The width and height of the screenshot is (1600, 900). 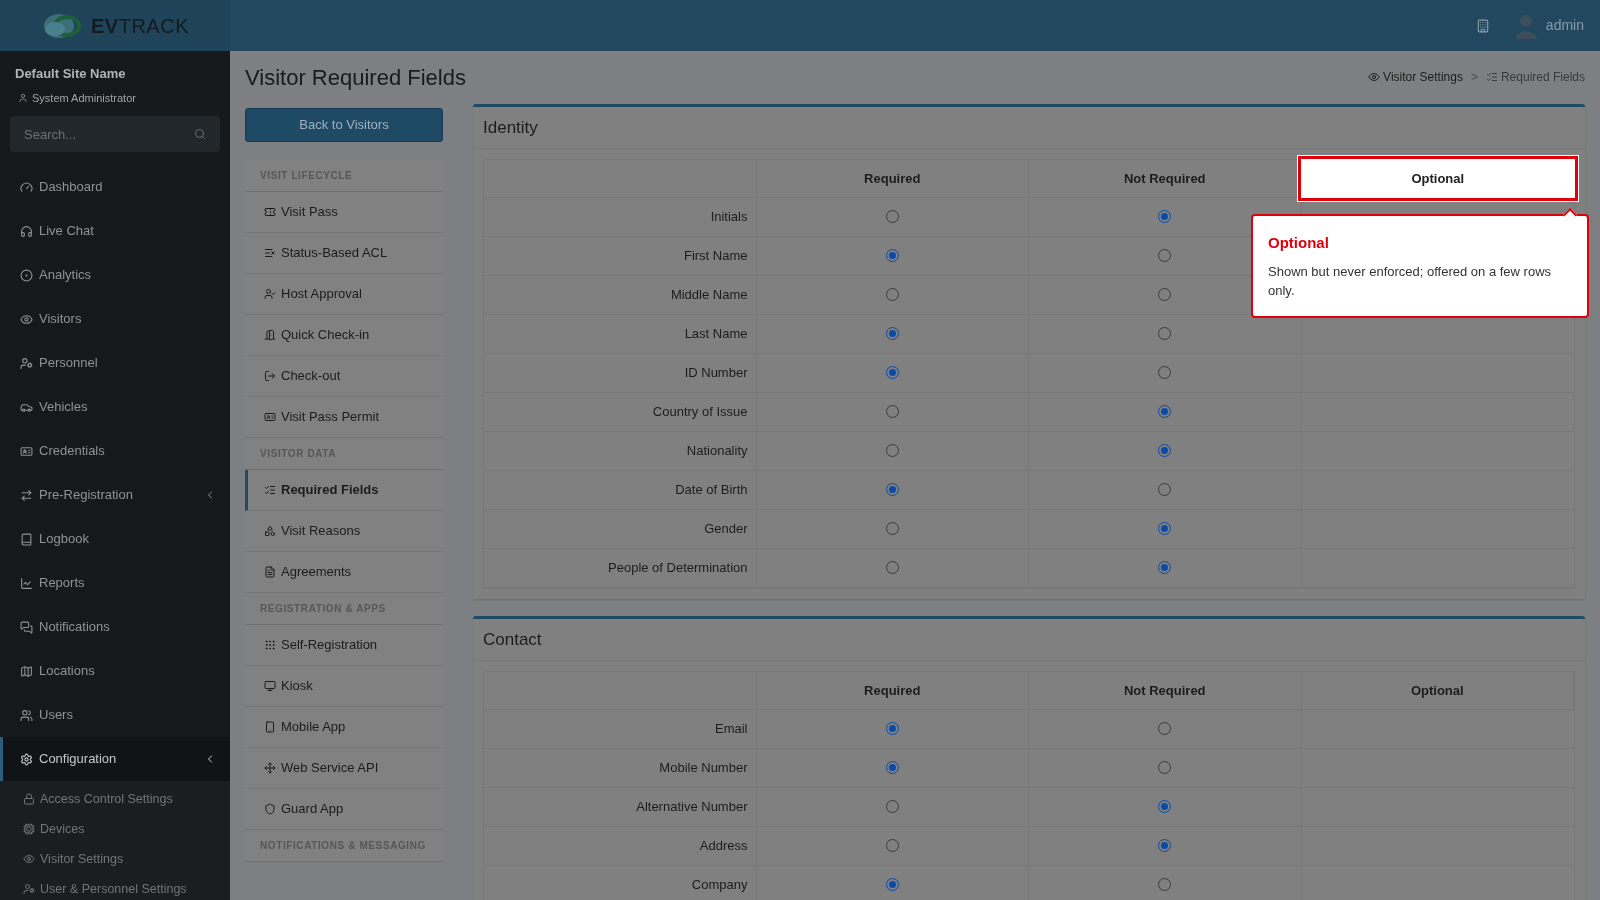 What do you see at coordinates (270, 293) in the screenshot?
I see `user-check-icon` at bounding box center [270, 293].